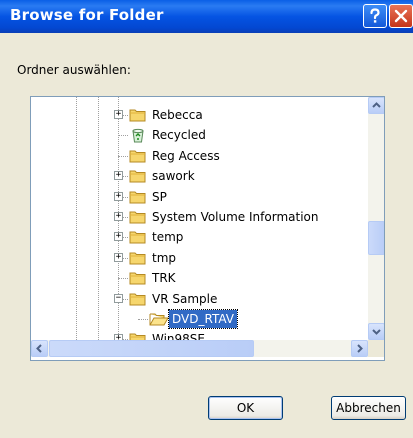 This screenshot has width=413, height=438. I want to click on tree-item: DVD_RTAV, so click(199, 319).